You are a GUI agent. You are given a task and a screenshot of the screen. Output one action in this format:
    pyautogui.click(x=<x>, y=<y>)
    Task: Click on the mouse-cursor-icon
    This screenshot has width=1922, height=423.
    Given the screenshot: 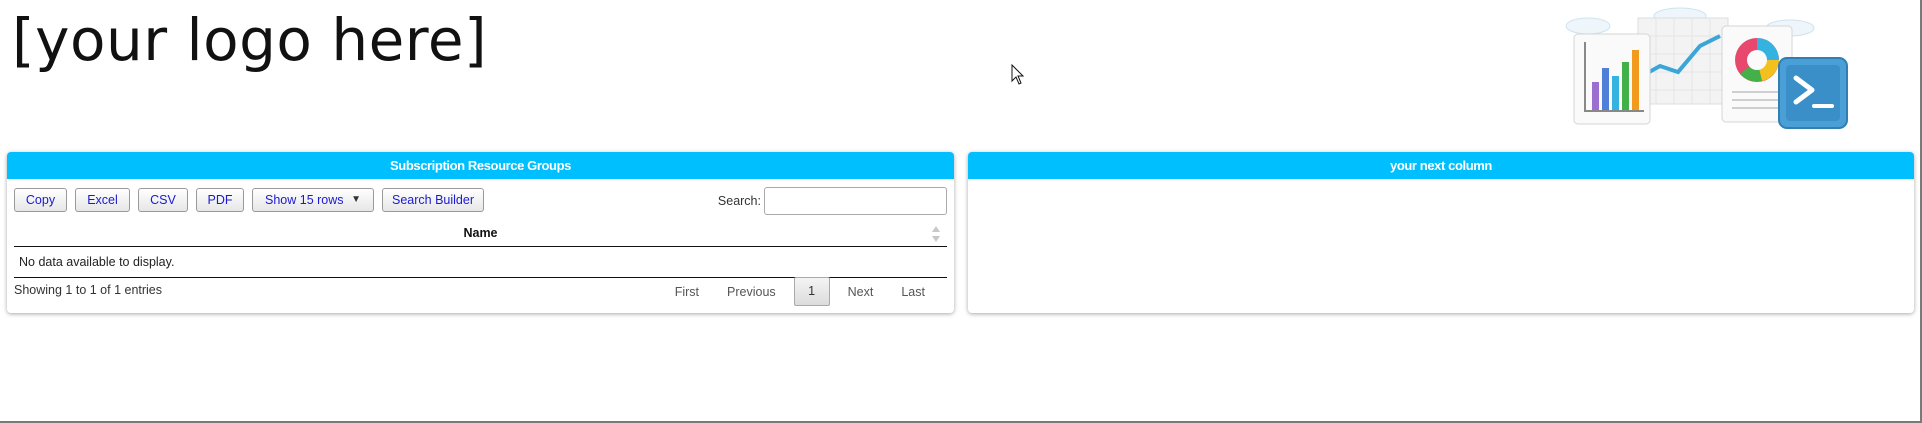 What is the action you would take?
    pyautogui.click(x=1018, y=74)
    